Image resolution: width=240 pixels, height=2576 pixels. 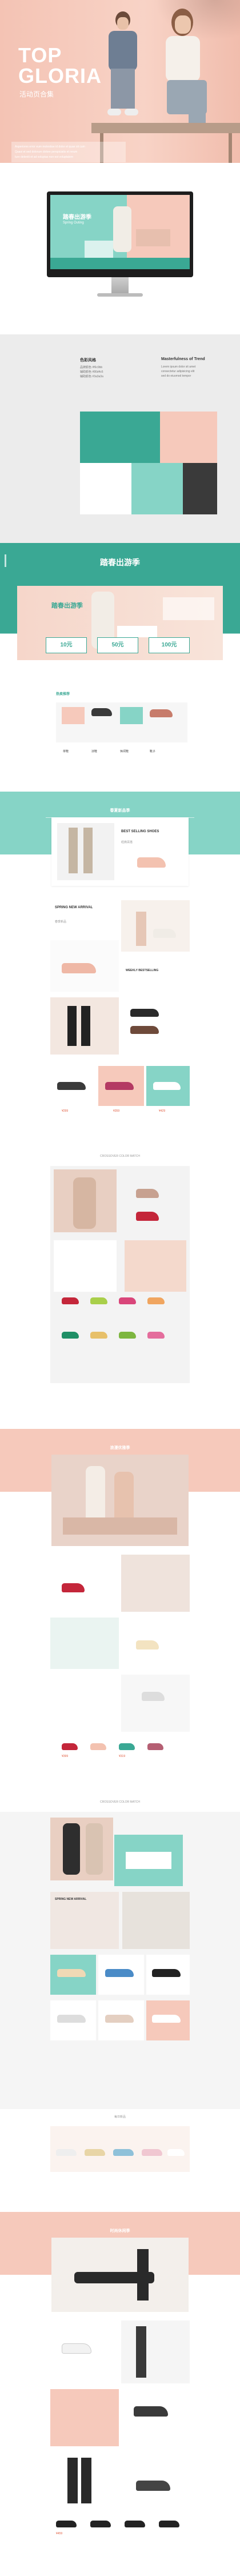 I want to click on spec-right-line2: consectetur adipisicing elit, so click(x=178, y=371).